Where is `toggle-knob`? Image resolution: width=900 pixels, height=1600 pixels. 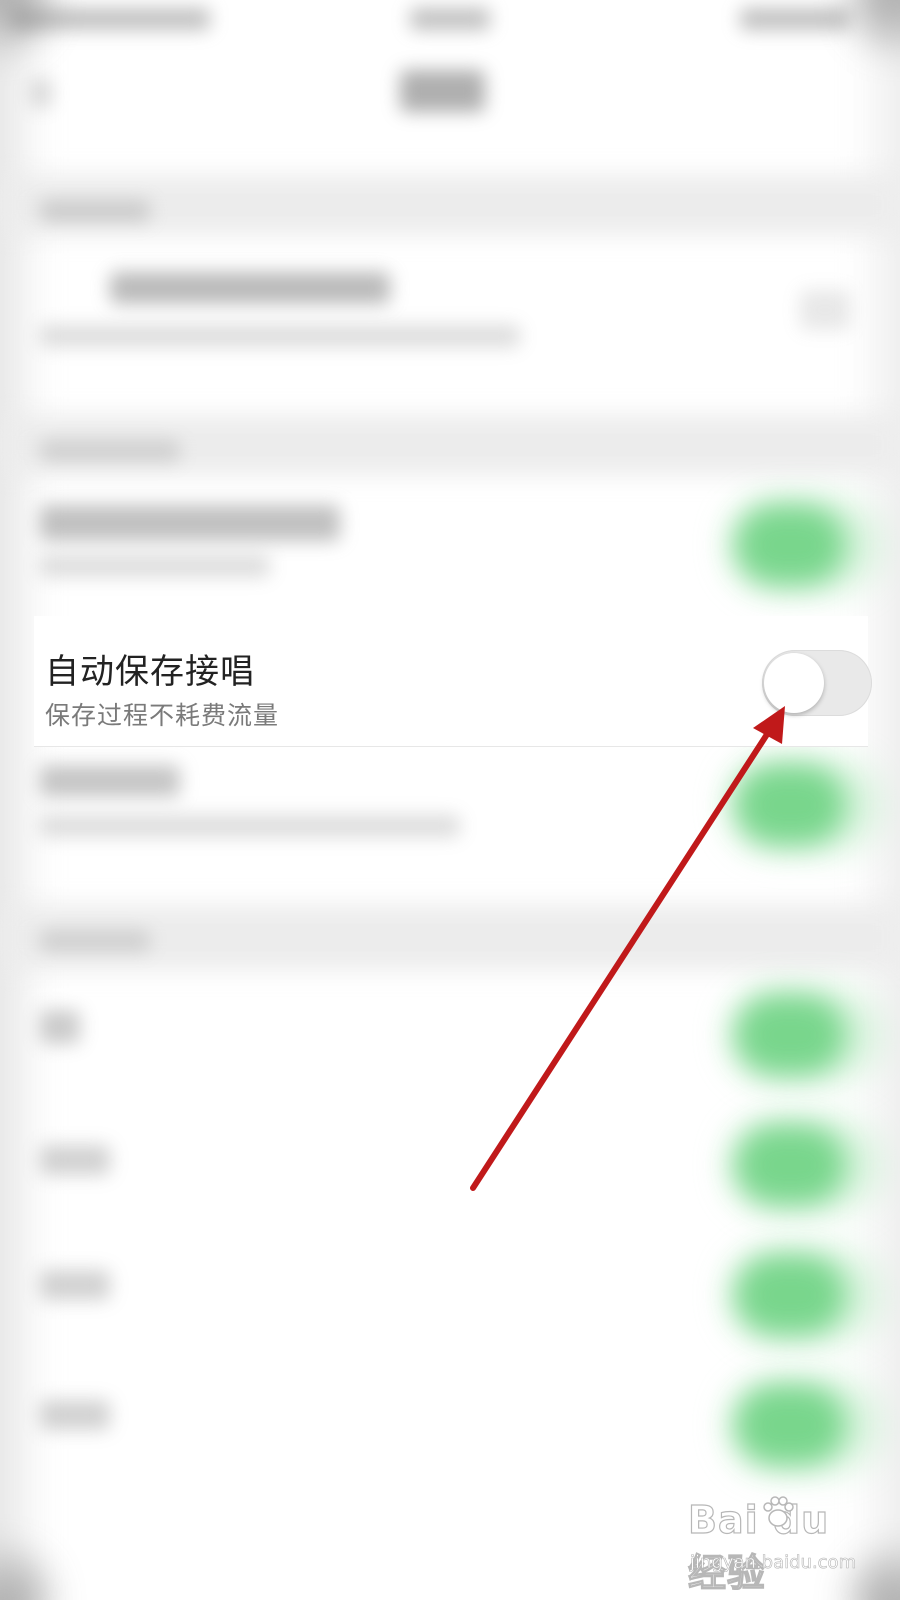 toggle-knob is located at coordinates (794, 683).